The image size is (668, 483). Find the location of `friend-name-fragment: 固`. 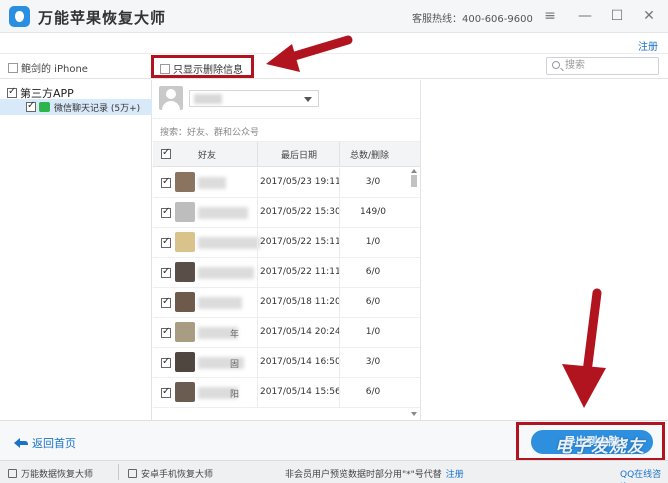

friend-name-fragment: 固 is located at coordinates (235, 365).